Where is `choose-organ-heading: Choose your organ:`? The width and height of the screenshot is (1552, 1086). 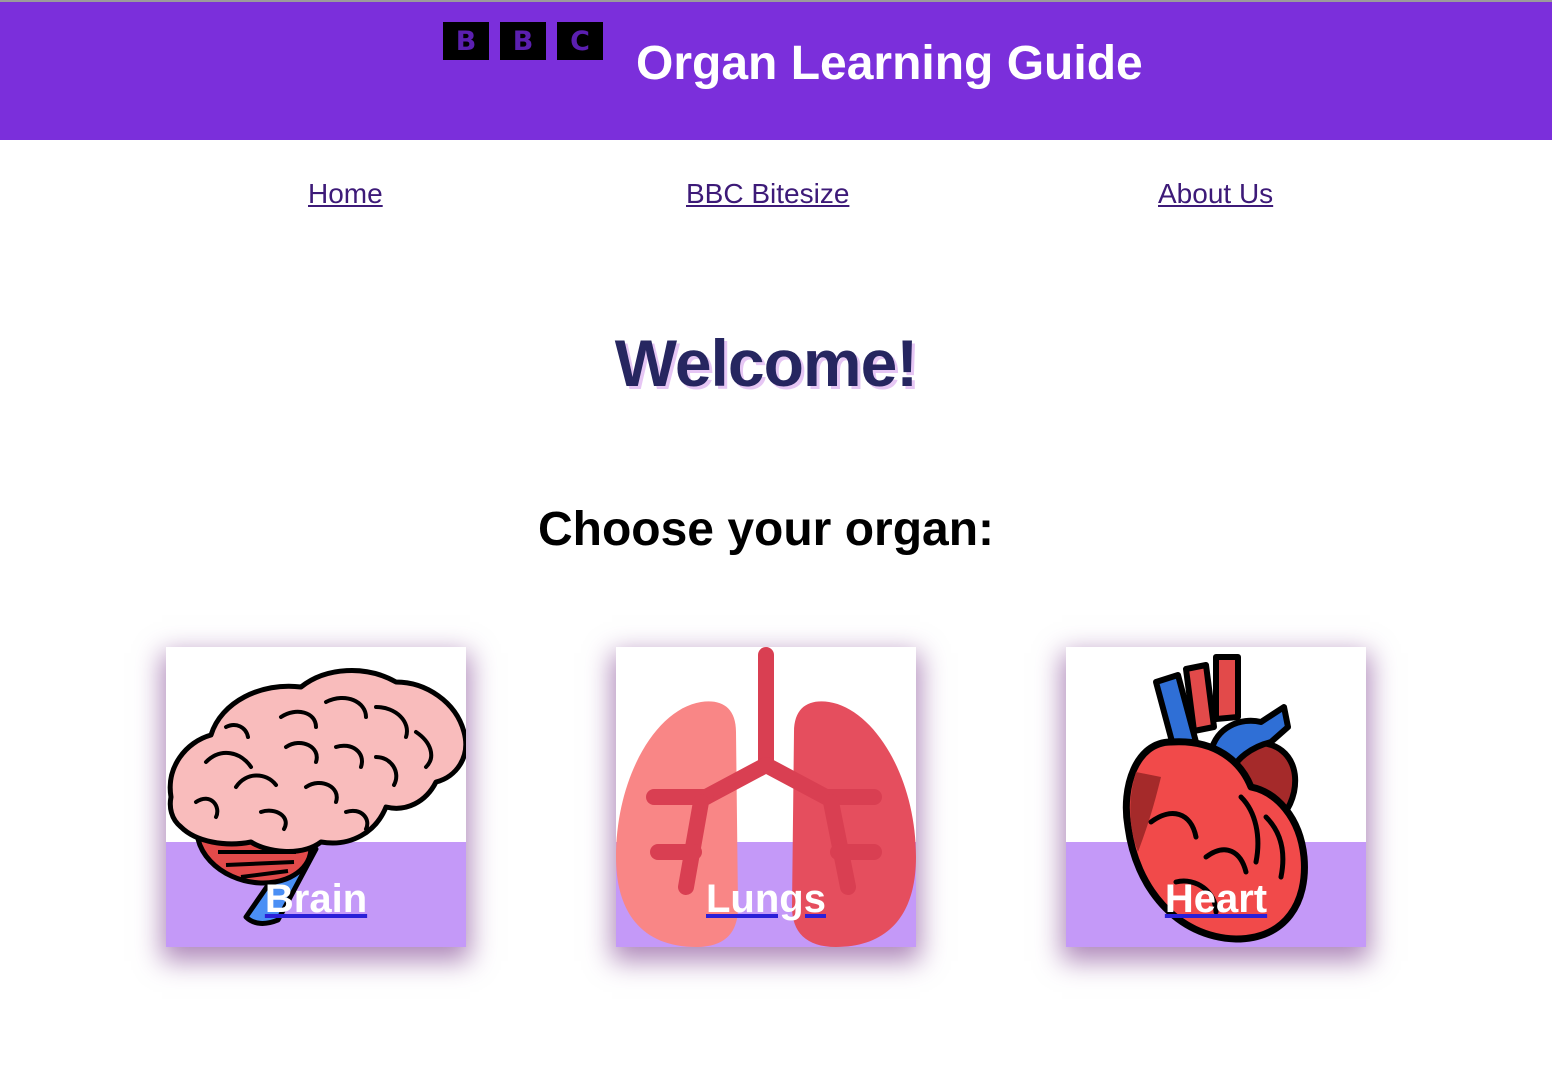
choose-organ-heading: Choose your organ: is located at coordinates (766, 529).